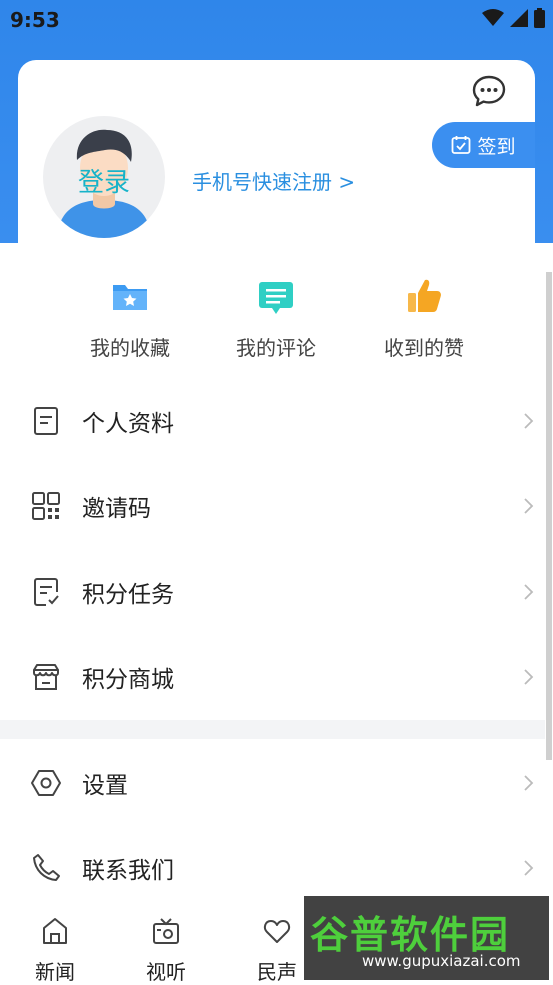 The height and width of the screenshot is (985, 553). I want to click on quick-actions: 我的收藏 我的评论 收到的赞, so click(276, 320).